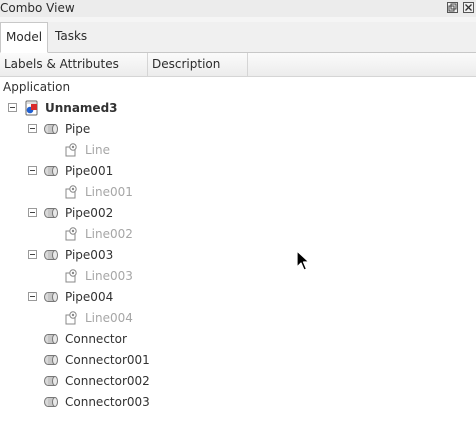 The height and width of the screenshot is (425, 476). Describe the element at coordinates (107, 402) in the screenshot. I see `tree-item-label: Connector003` at that location.